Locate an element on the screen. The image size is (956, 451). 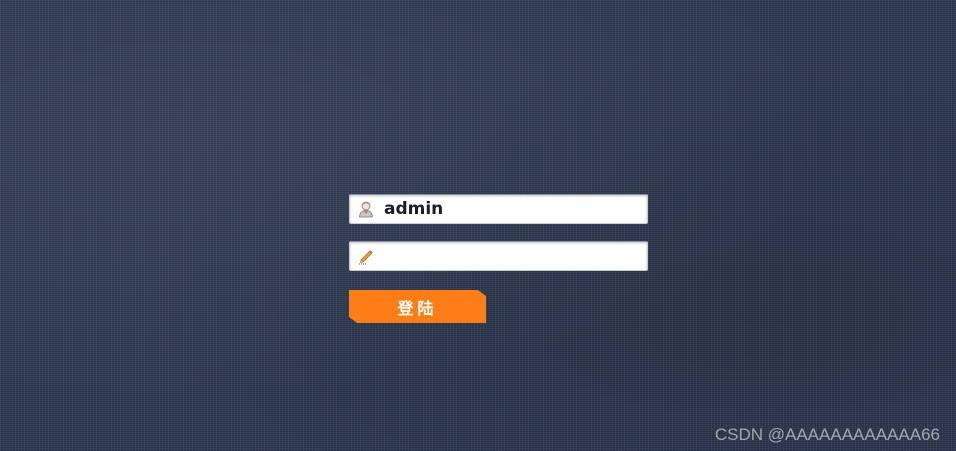
username-field is located at coordinates (498, 209).